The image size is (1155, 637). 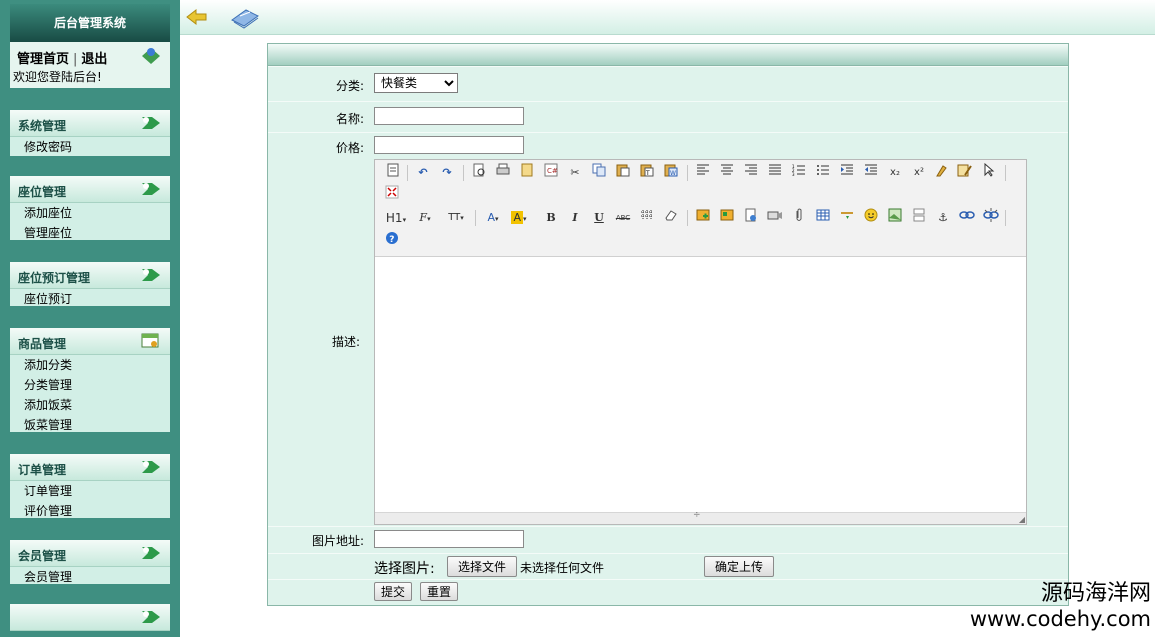 I want to click on watermark-line1: 源码海洋网, so click(x=1095, y=593).